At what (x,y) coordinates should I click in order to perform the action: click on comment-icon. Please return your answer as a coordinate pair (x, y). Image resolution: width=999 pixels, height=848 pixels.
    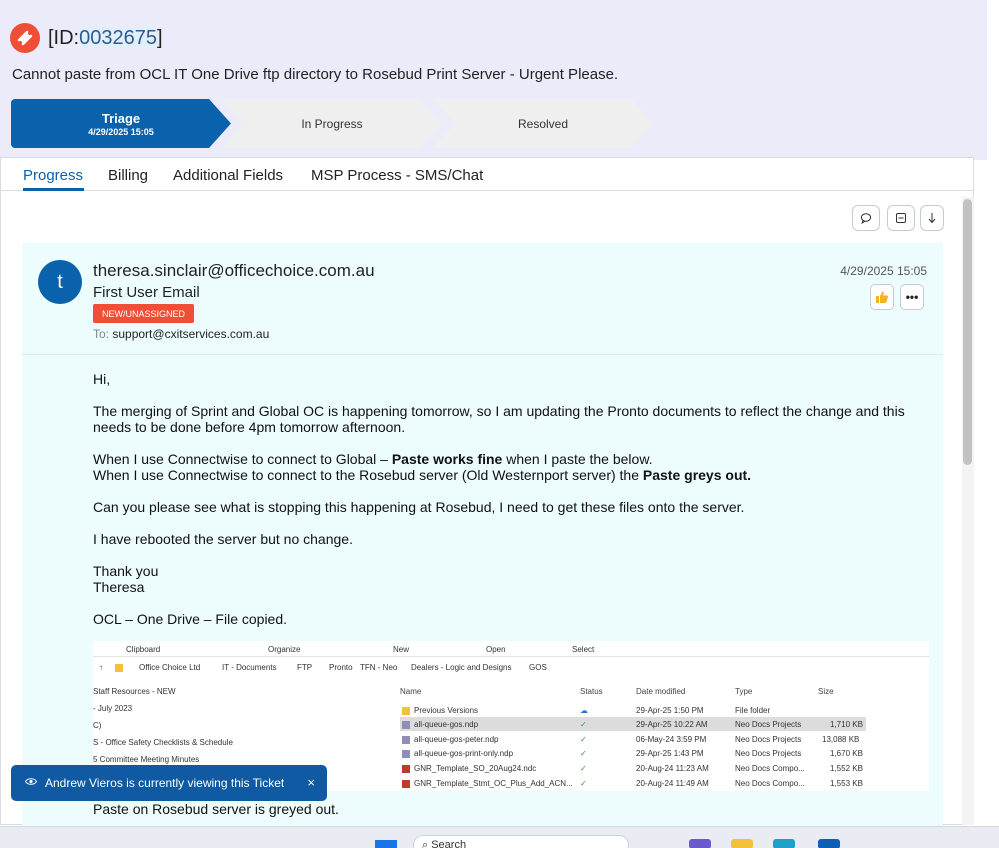
    Looking at the image, I should click on (866, 218).